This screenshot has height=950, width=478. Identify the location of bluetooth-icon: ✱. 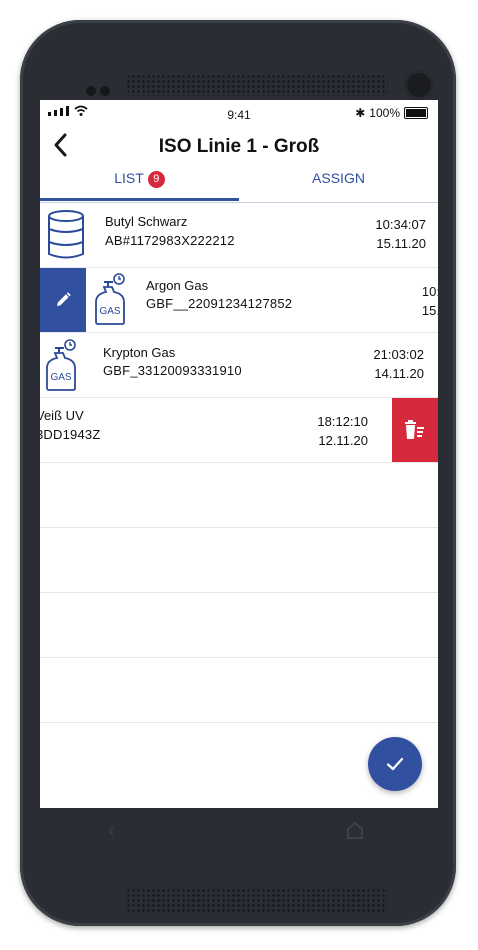
(360, 113).